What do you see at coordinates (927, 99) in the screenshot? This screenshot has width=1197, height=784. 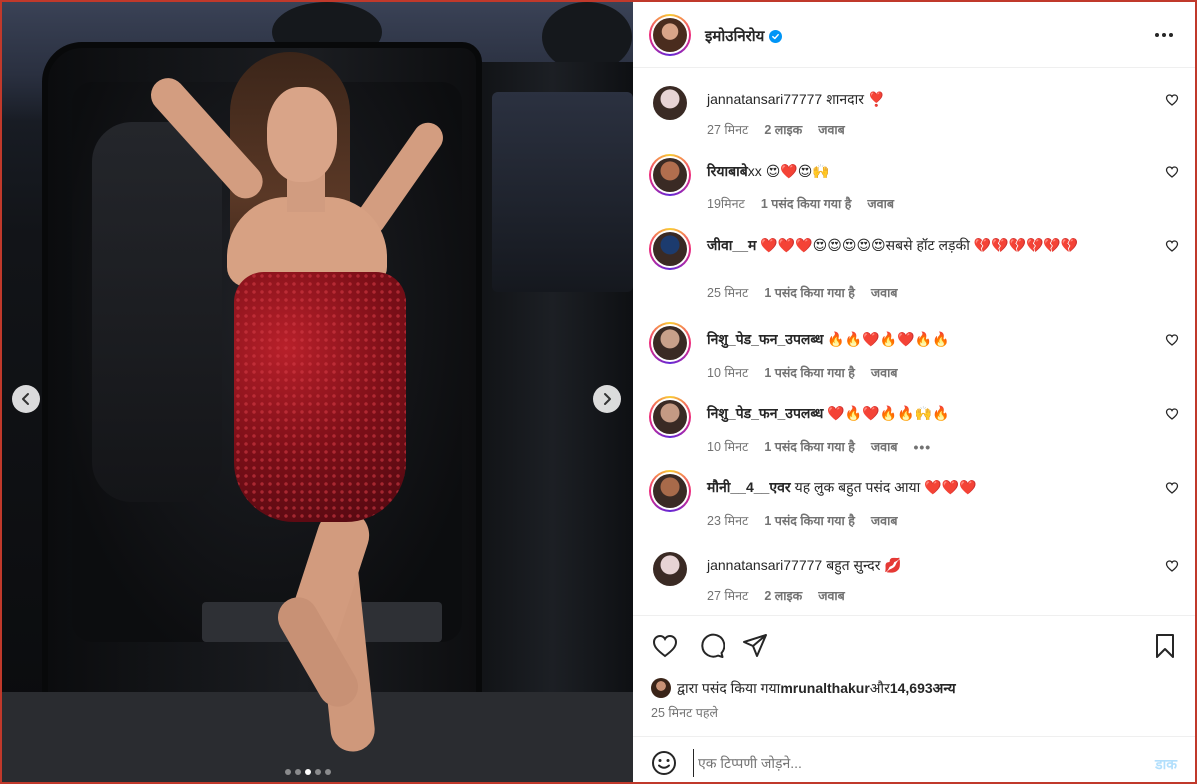 I see `comment-text-row: jannatansari77777 शानदार ❣️` at bounding box center [927, 99].